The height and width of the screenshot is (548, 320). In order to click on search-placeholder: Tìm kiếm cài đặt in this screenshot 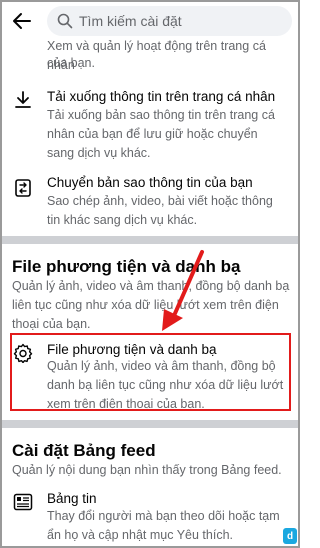, I will do `click(130, 21)`.